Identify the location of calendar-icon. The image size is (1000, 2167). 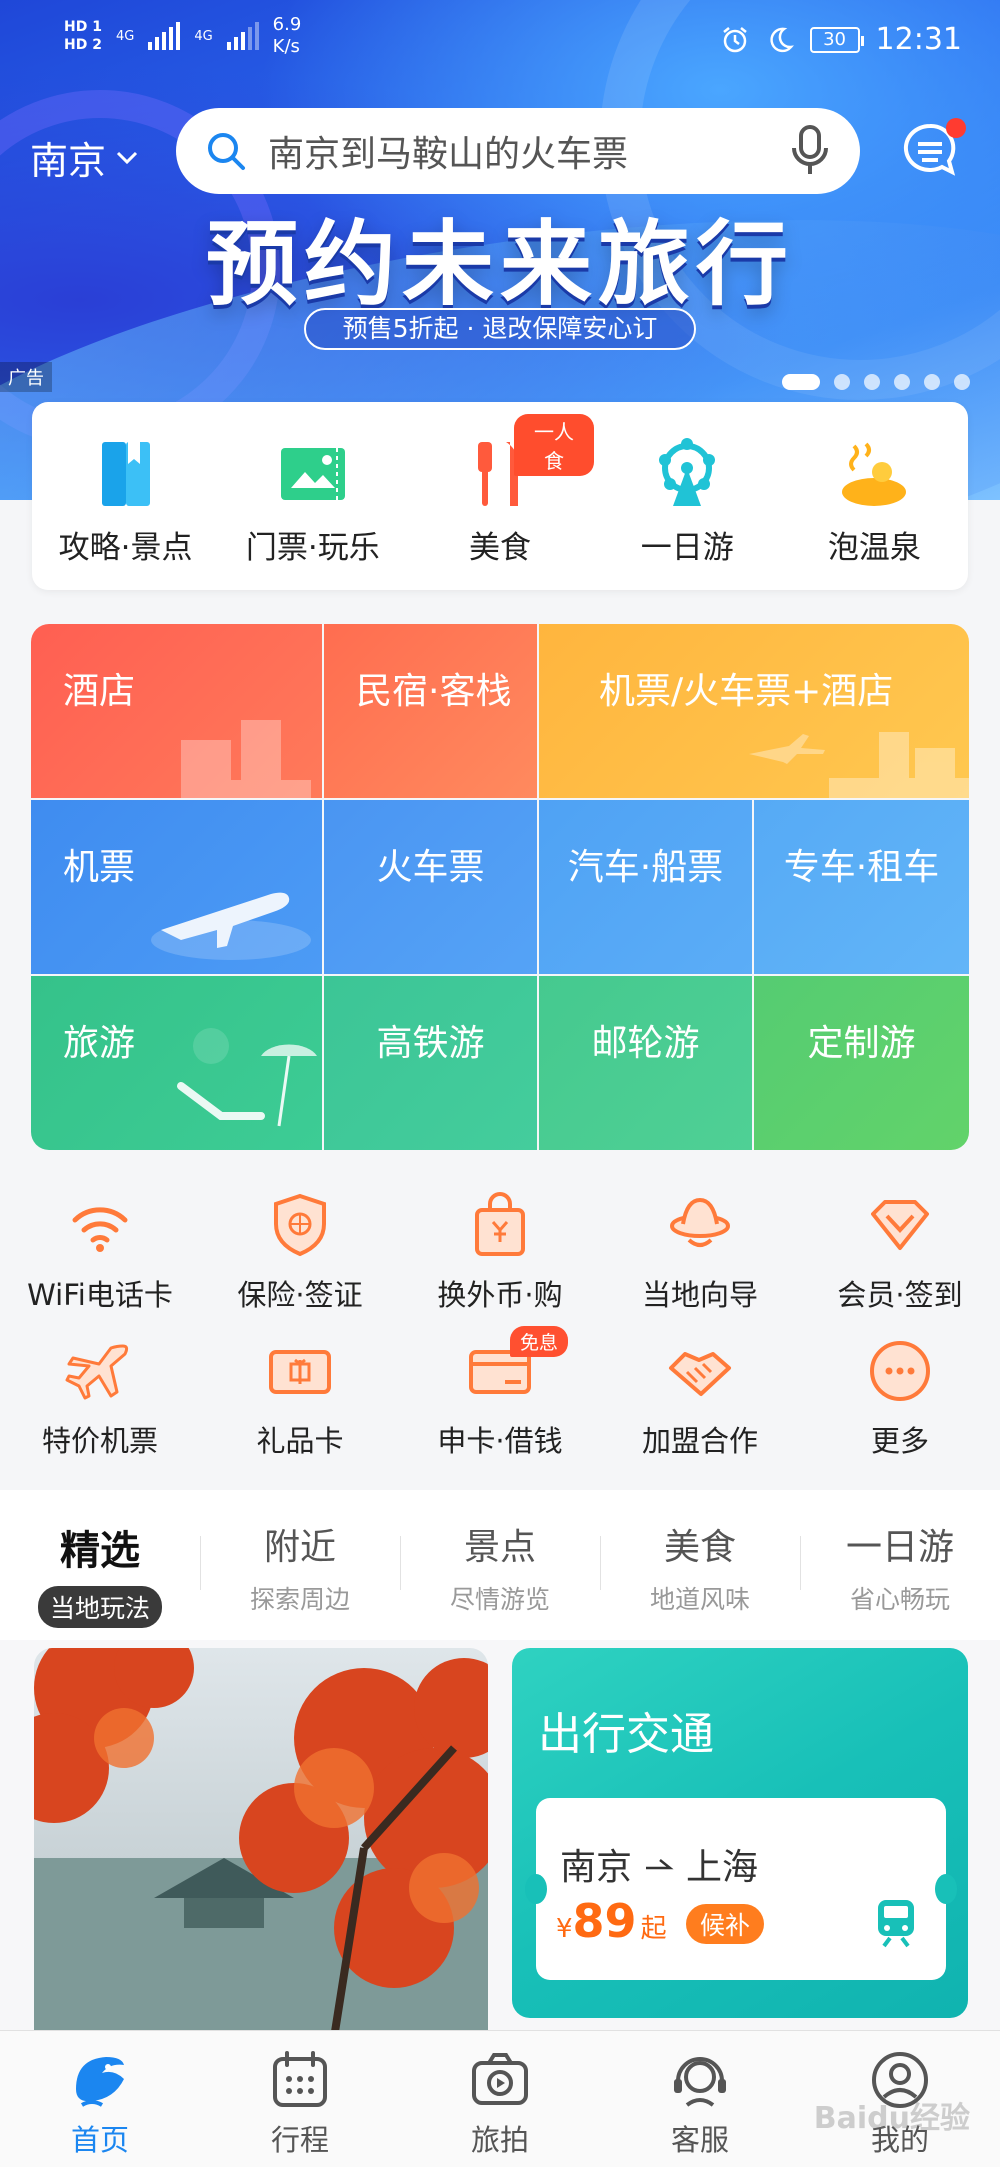
(300, 2079).